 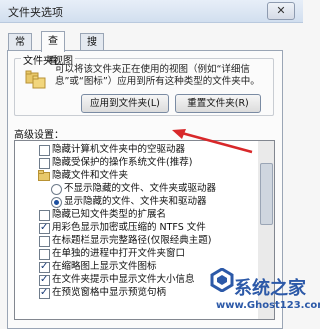 I want to click on folder-views-icon, so click(x=35, y=79).